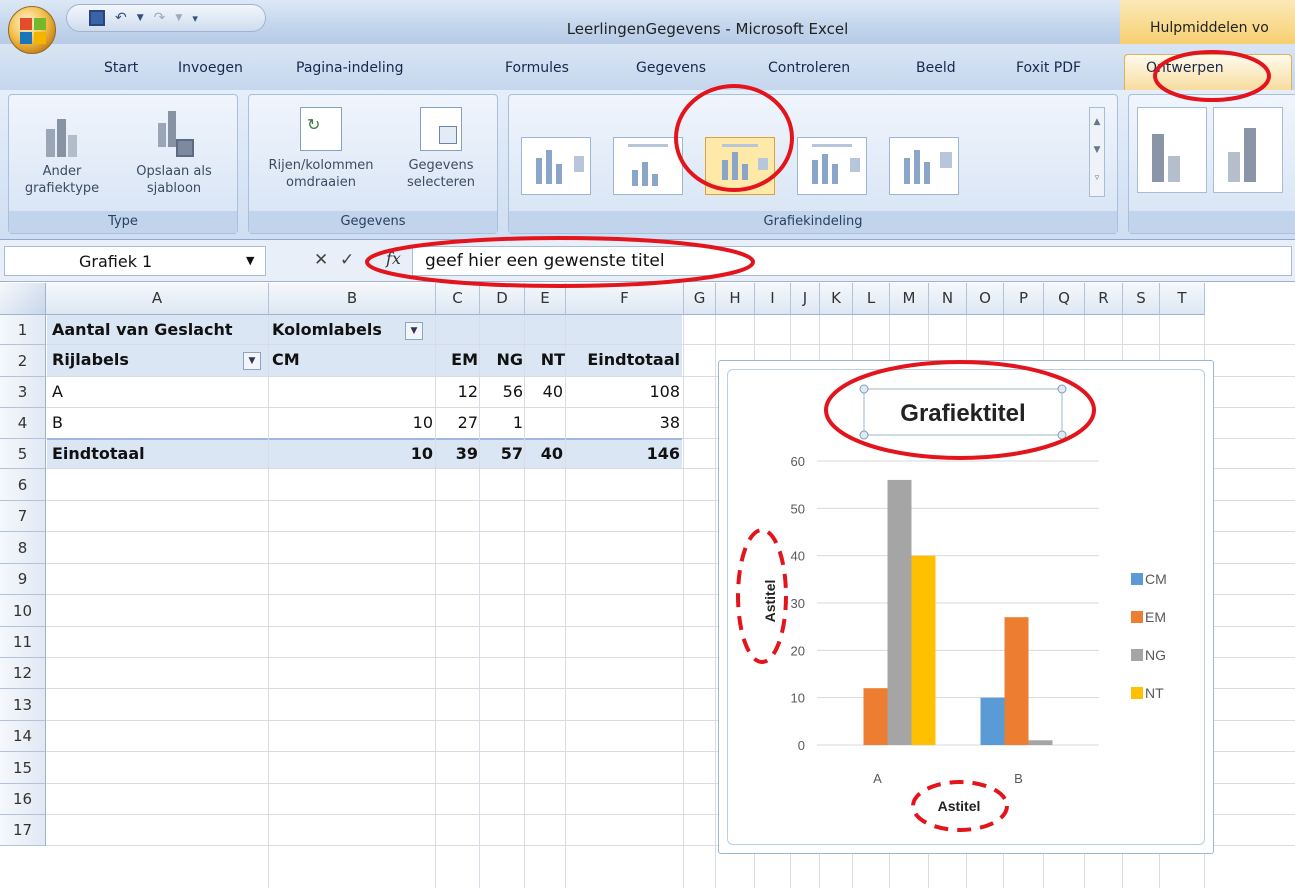 Image resolution: width=1295 pixels, height=888 pixels. I want to click on tab-start: Start, so click(121, 68).